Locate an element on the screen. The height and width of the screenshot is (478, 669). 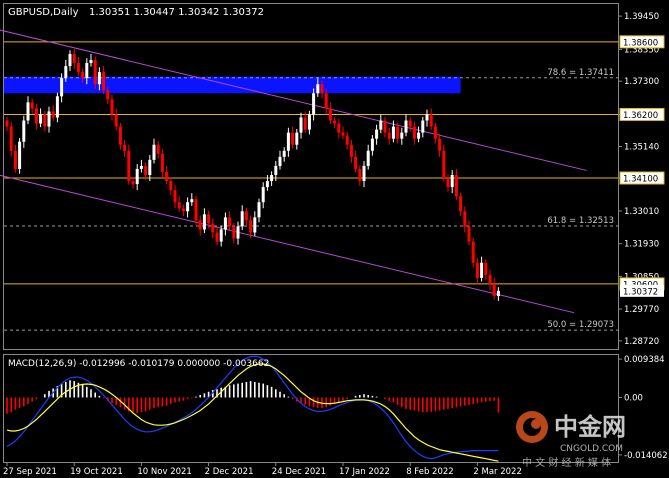
fib-label: 78.6 = 1.37411 is located at coordinates (580, 73).